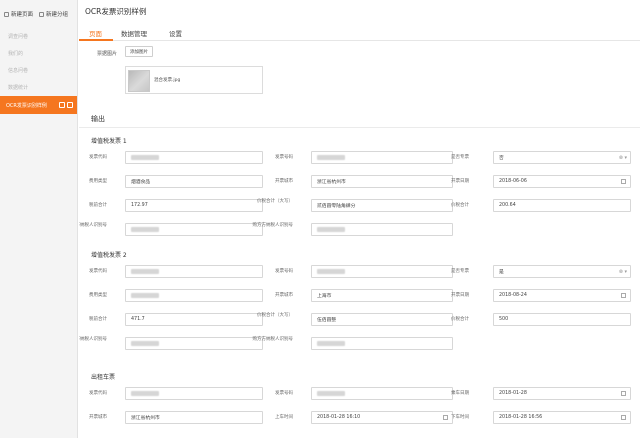 The width and height of the screenshot is (640, 438). What do you see at coordinates (38, 105) in the screenshot?
I see `sidebar-item-active: OCR发票识别样例` at bounding box center [38, 105].